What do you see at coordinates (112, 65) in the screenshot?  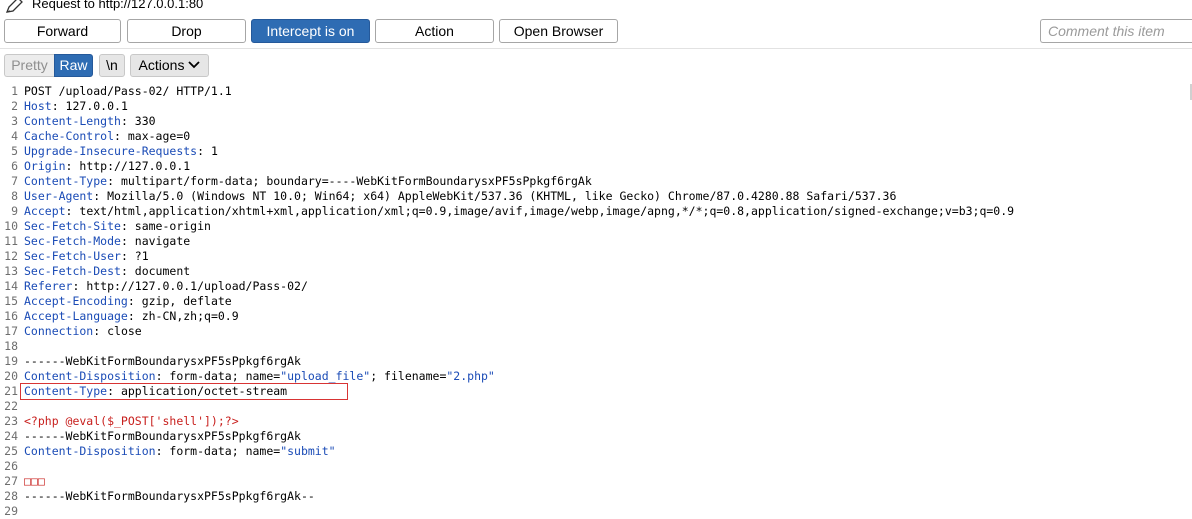 I see `newline-toggle-button: \n` at bounding box center [112, 65].